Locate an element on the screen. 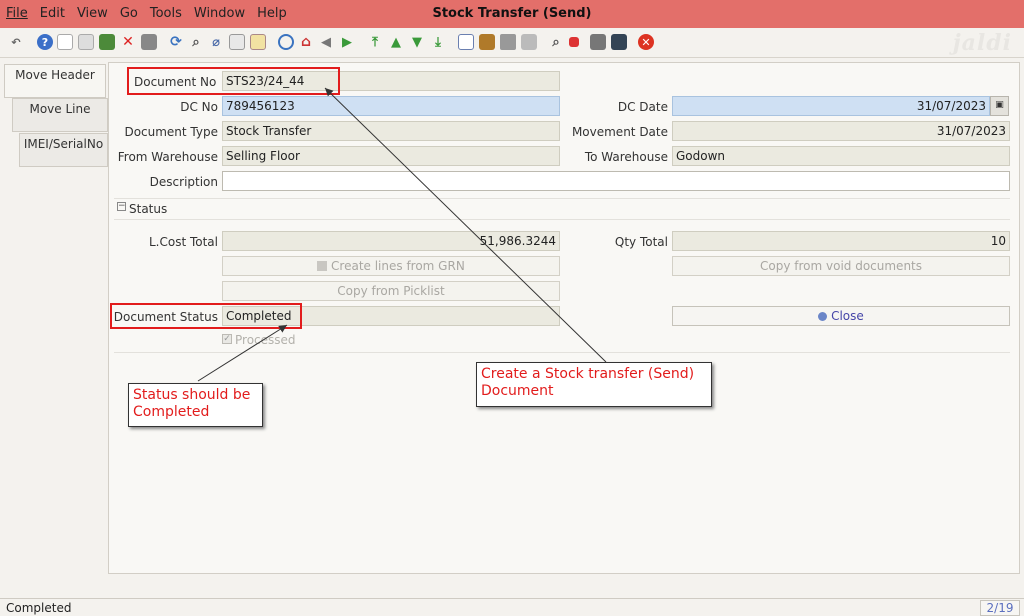 The image size is (1024, 616). status-arrow is located at coordinates (242, 353).